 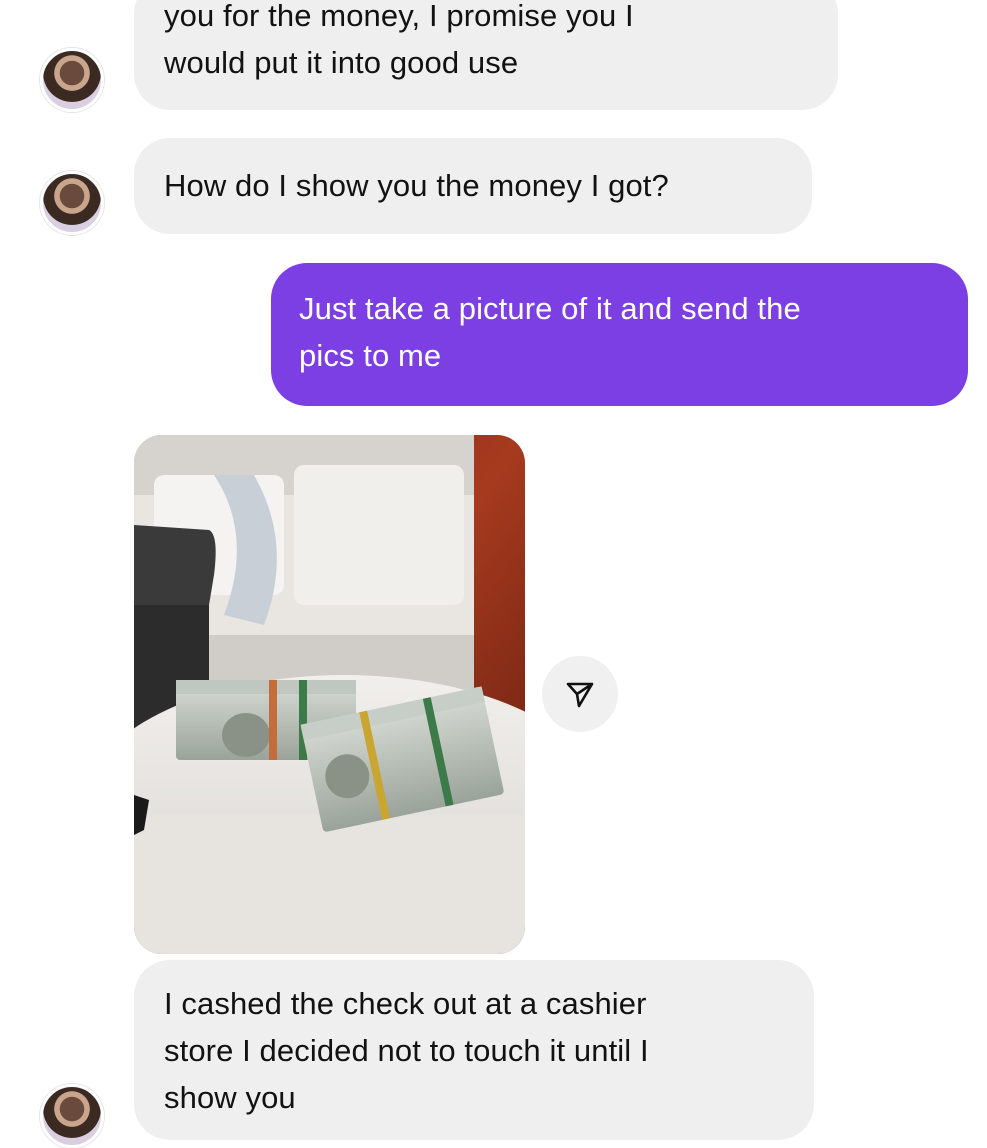 I want to click on message-line: store I decided not to touch it until I, so click(x=406, y=1050).